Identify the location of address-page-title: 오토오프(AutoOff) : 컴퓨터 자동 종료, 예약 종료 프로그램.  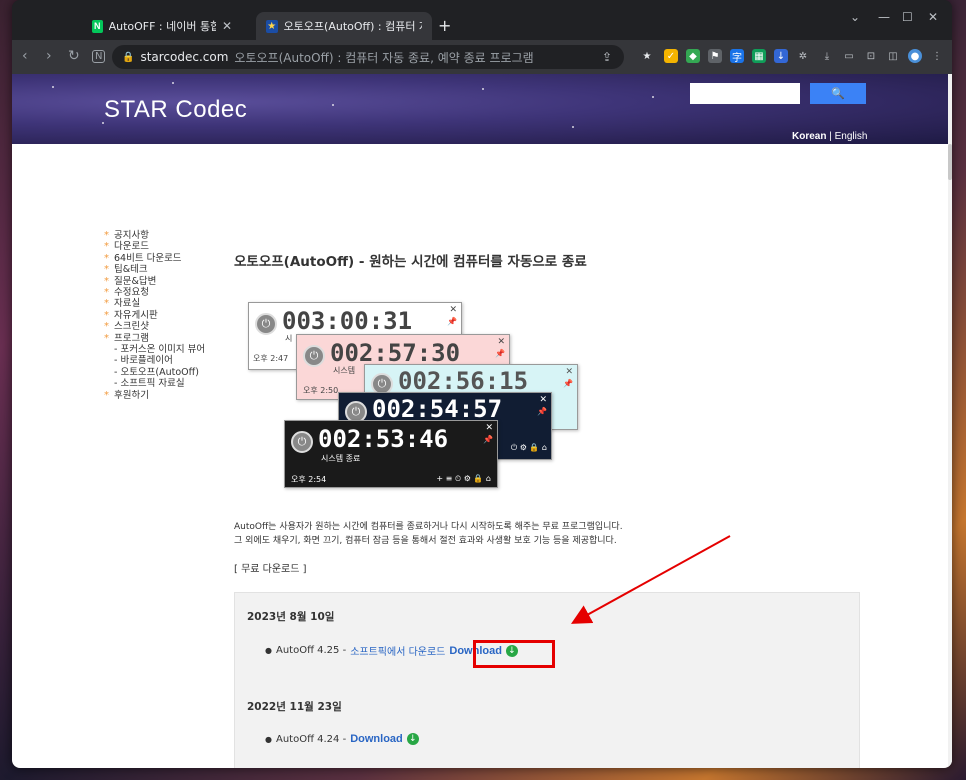
(384, 57).